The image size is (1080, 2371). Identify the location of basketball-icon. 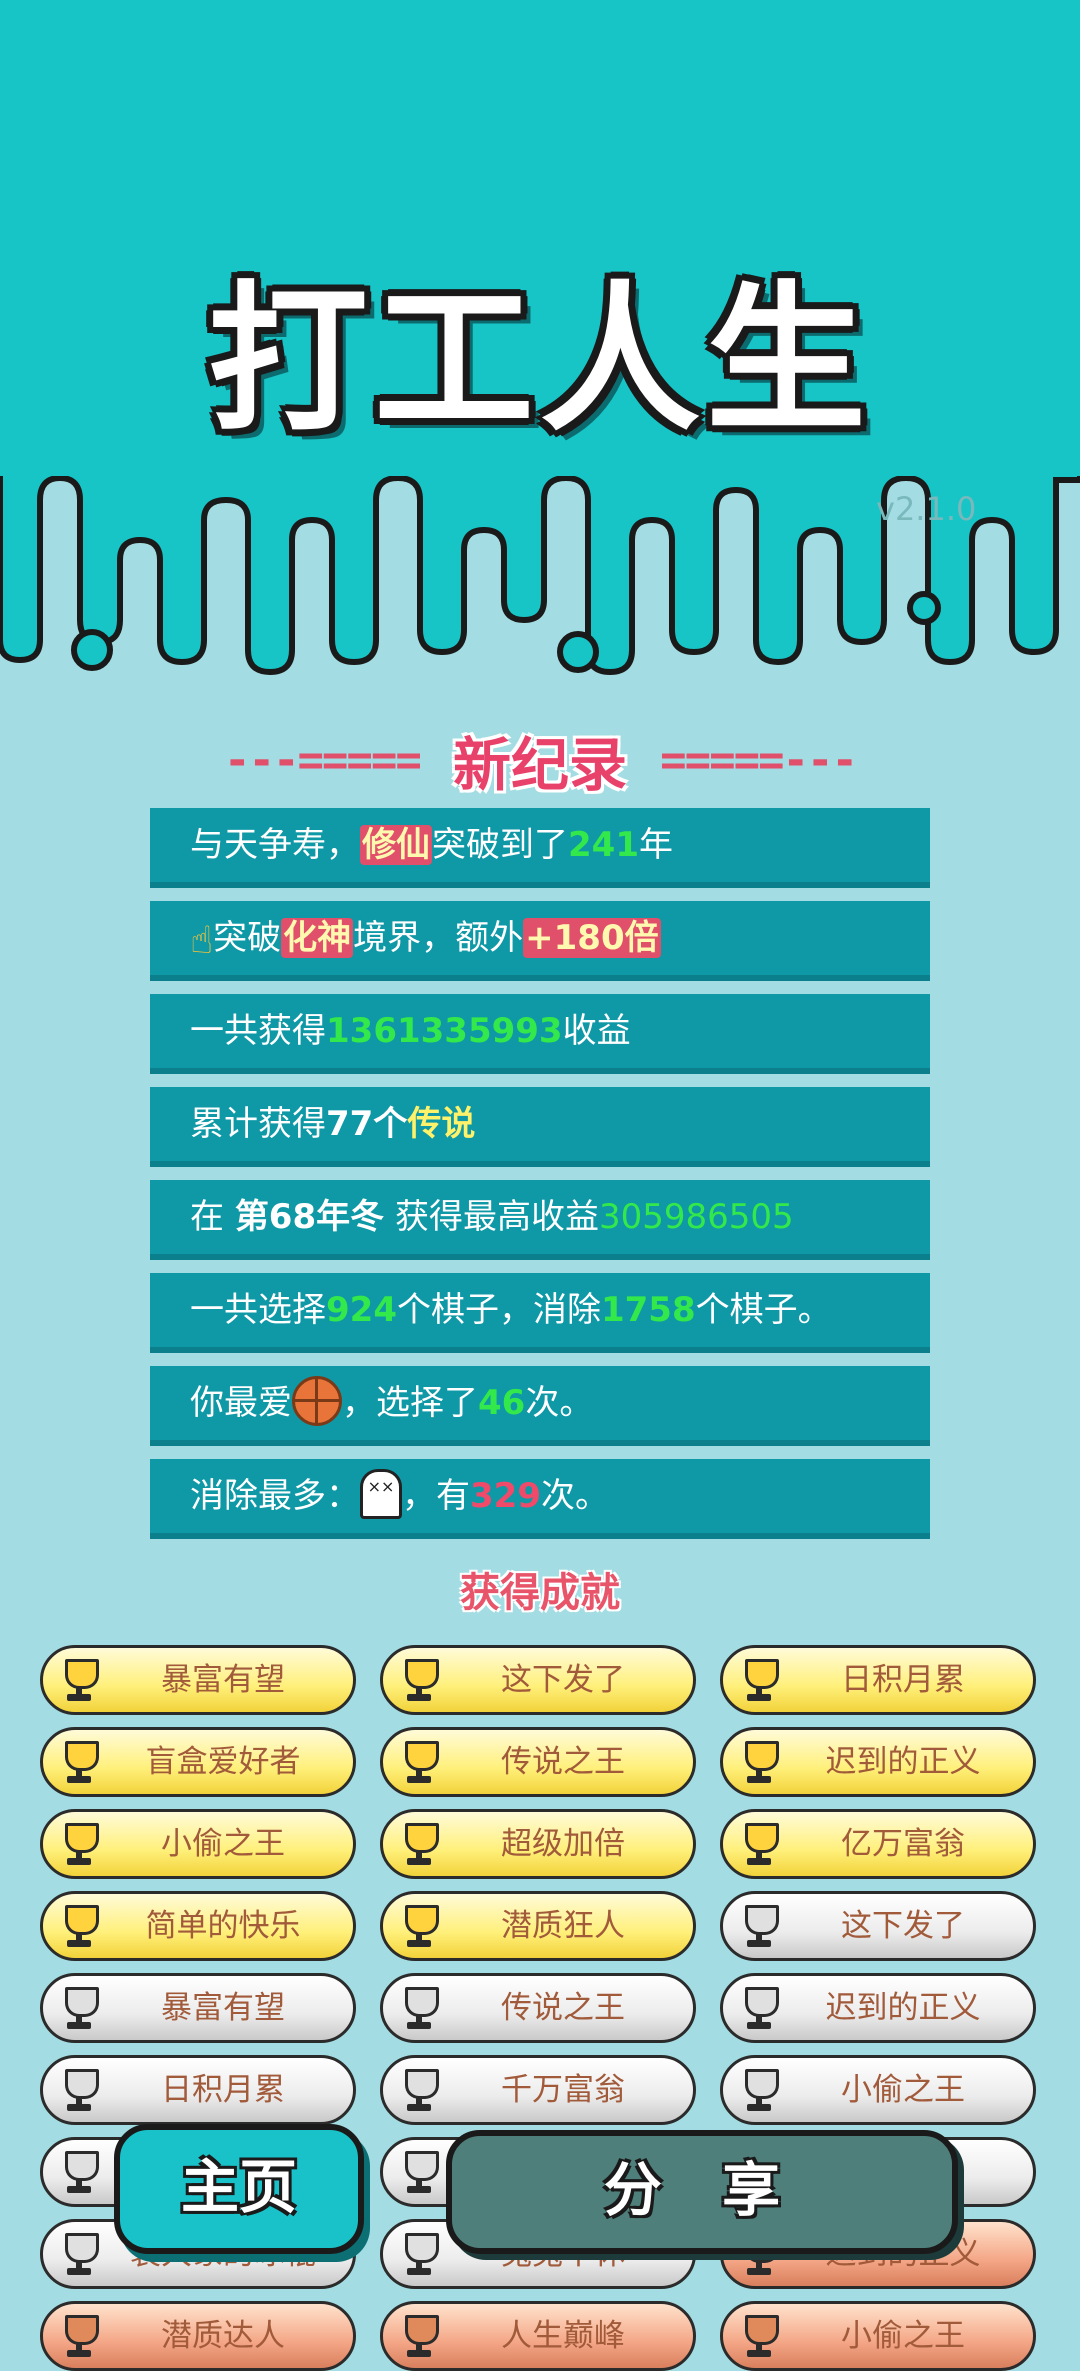
(317, 1400).